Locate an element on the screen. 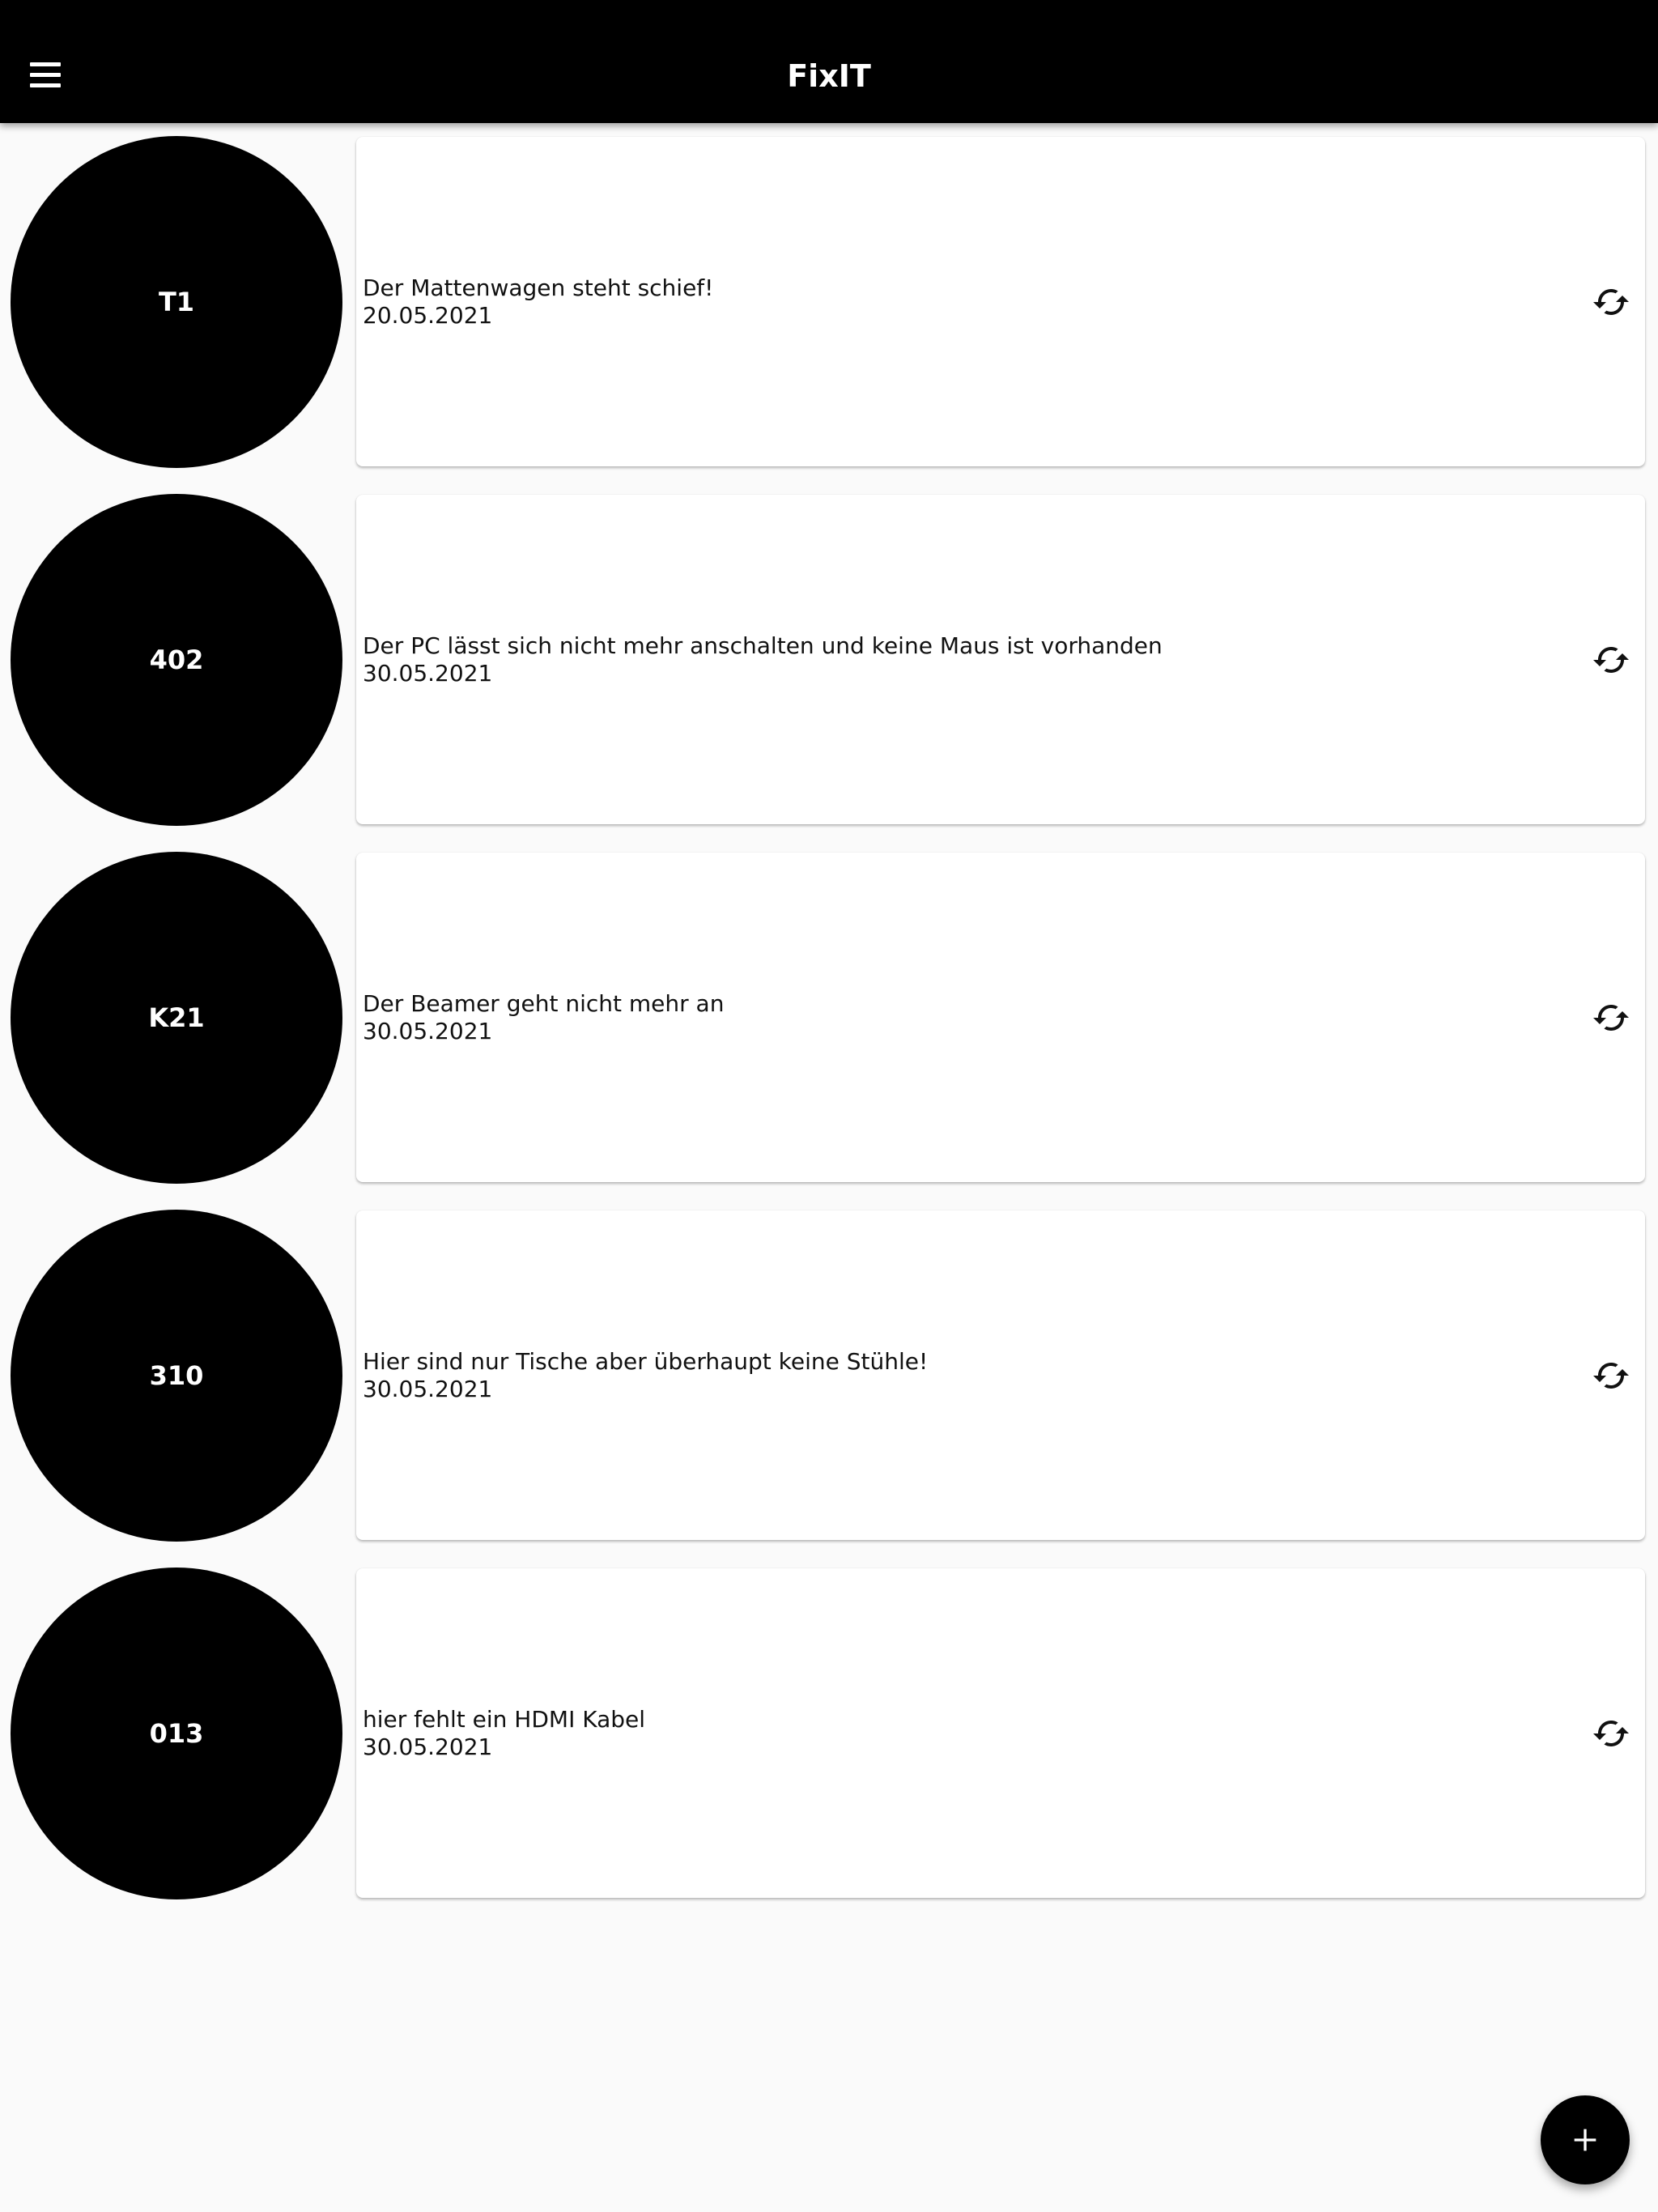 This screenshot has height=2212, width=1658. app-title: FixIT is located at coordinates (829, 76).